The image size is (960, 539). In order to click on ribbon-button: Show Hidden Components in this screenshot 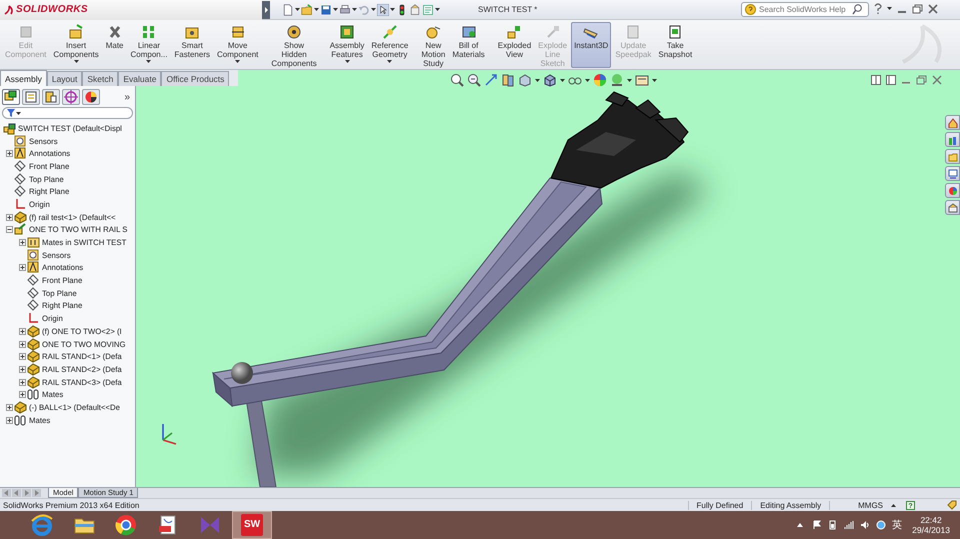, I will do `click(294, 45)`.